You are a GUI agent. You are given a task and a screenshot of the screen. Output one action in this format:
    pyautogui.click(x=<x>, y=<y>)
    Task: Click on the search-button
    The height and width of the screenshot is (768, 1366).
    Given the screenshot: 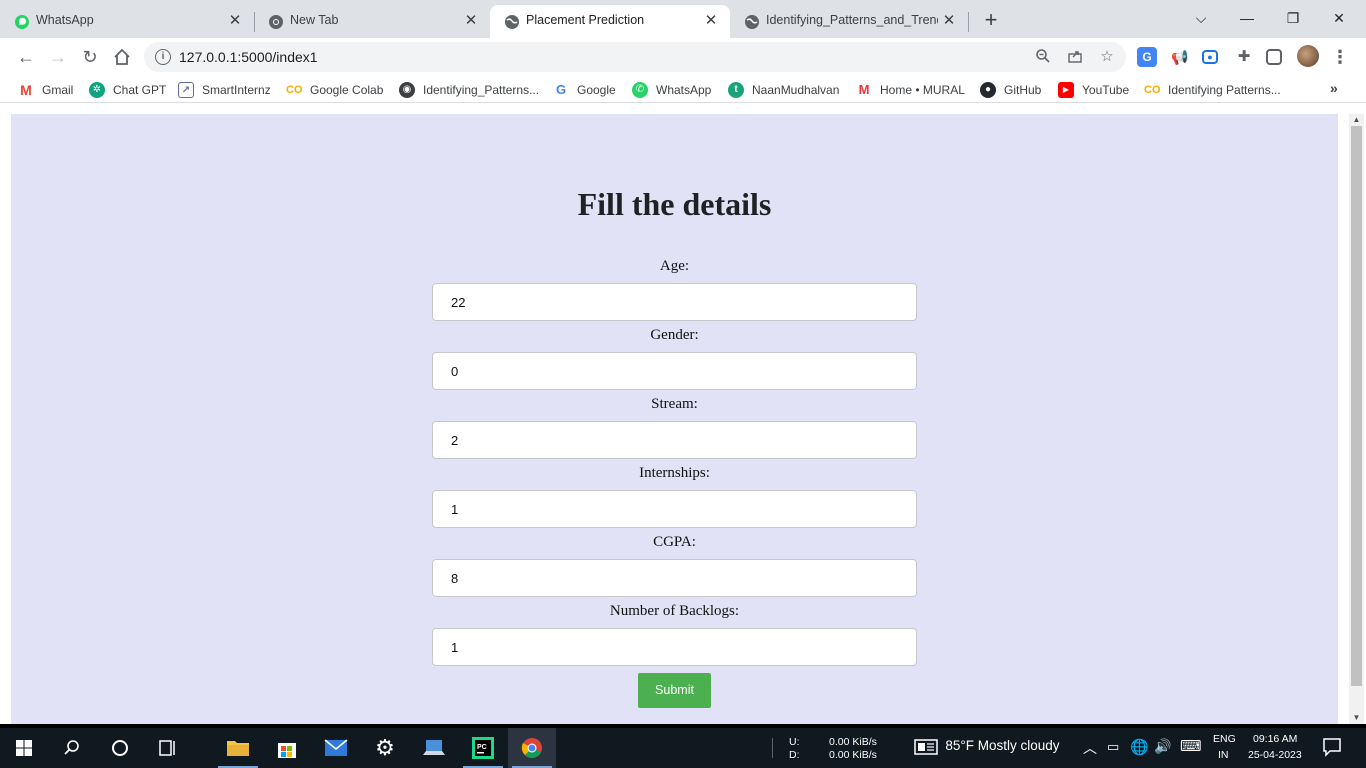 What is the action you would take?
    pyautogui.click(x=72, y=748)
    